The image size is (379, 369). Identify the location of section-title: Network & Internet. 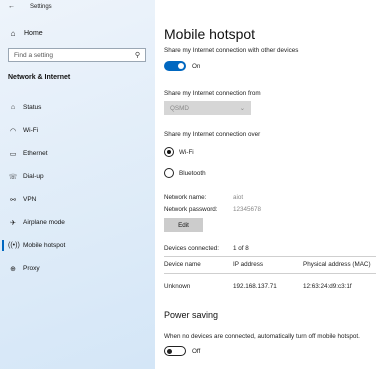
(39, 77).